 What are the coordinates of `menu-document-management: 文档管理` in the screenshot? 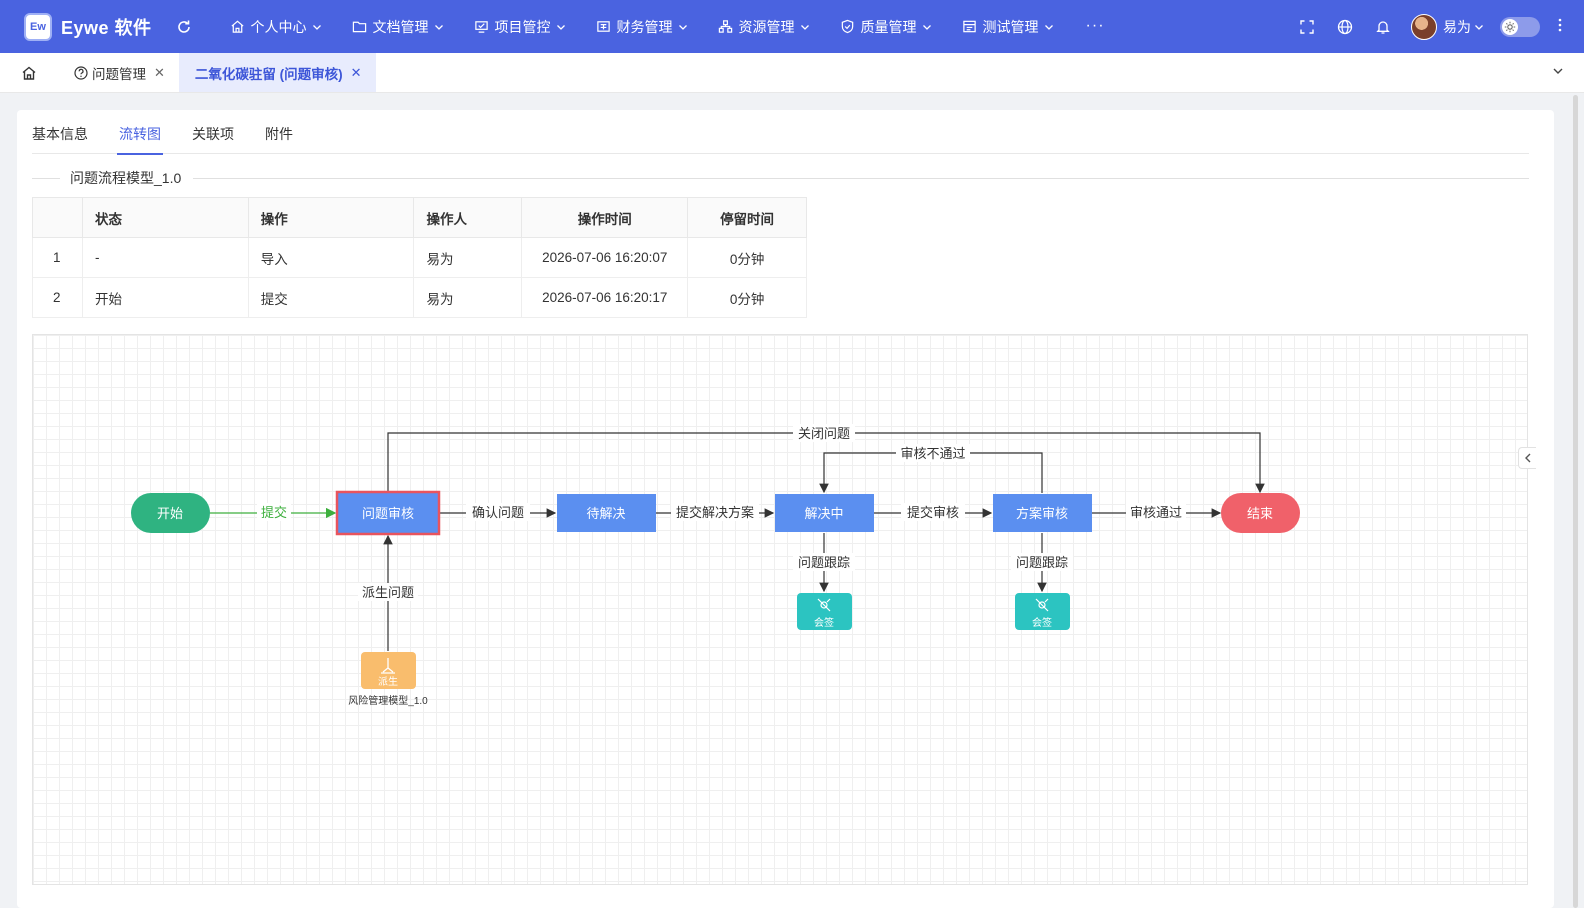 It's located at (398, 27).